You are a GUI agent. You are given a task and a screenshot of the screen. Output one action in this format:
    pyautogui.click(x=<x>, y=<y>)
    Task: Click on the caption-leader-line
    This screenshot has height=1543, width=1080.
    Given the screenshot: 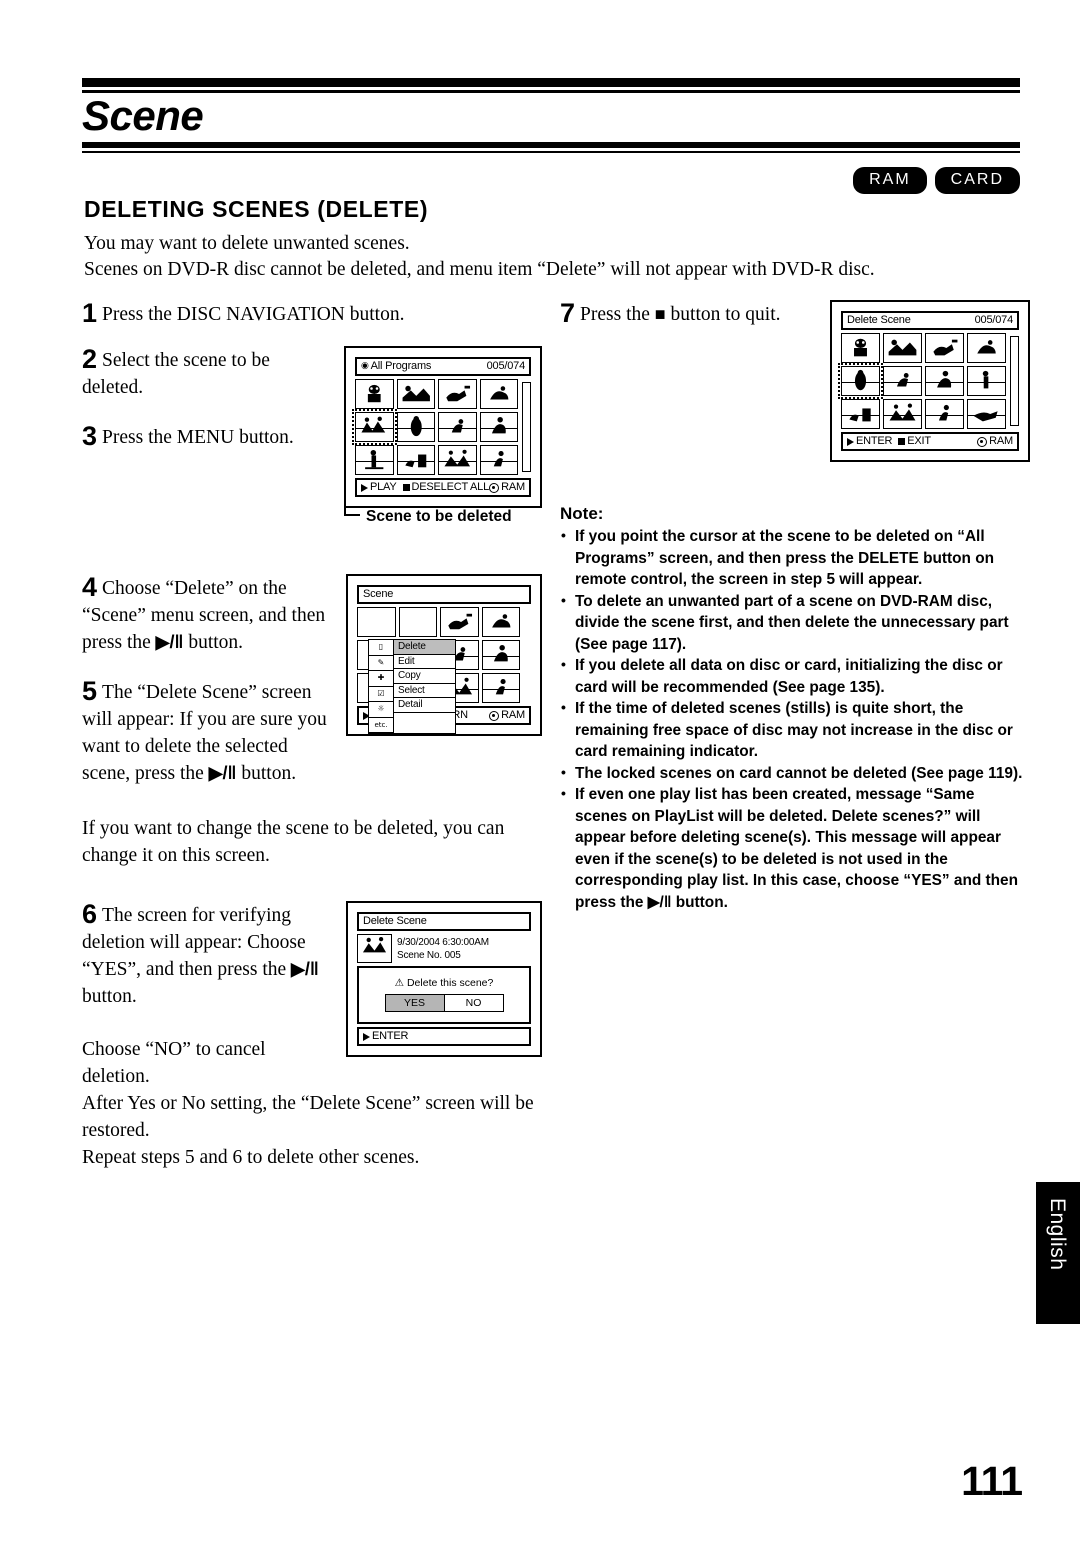 What is the action you would take?
    pyautogui.click(x=352, y=484)
    